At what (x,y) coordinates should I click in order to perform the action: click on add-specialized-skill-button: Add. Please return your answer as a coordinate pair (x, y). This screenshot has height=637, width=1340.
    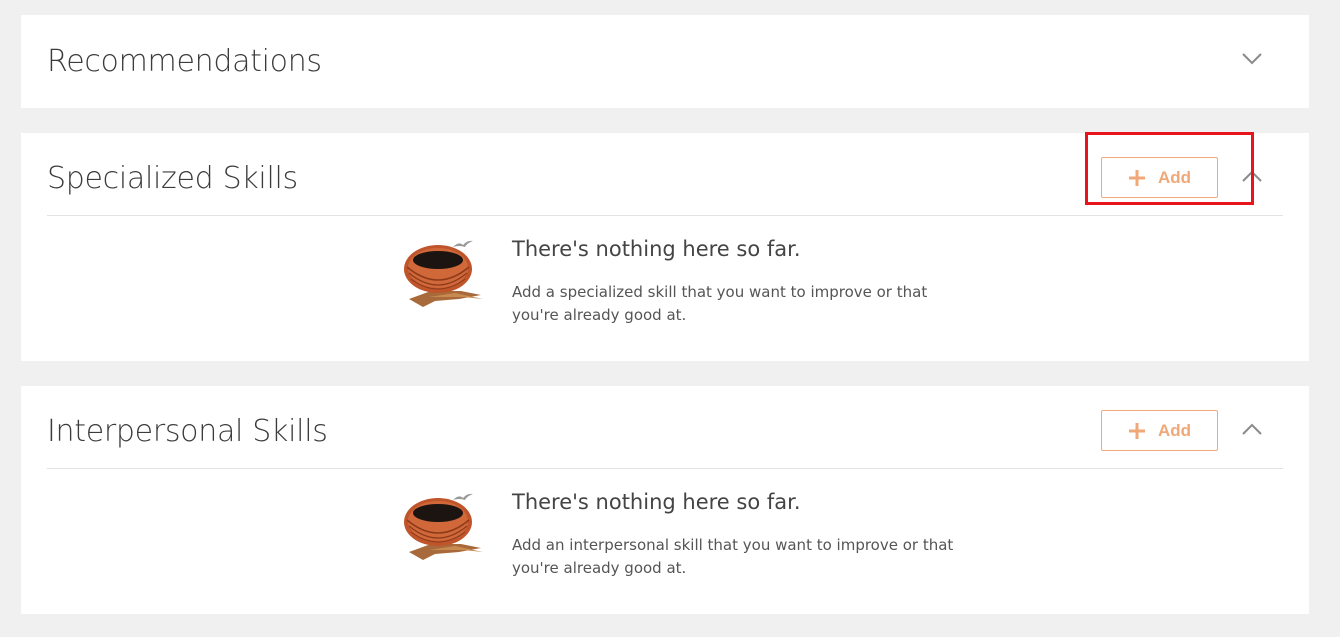
    Looking at the image, I should click on (1159, 177).